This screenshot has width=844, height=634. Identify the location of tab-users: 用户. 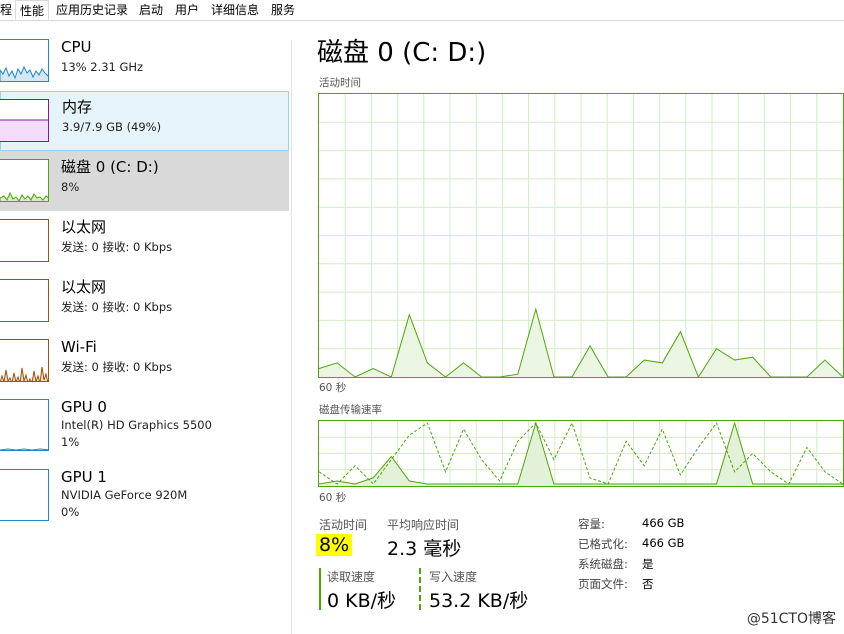
(187, 10).